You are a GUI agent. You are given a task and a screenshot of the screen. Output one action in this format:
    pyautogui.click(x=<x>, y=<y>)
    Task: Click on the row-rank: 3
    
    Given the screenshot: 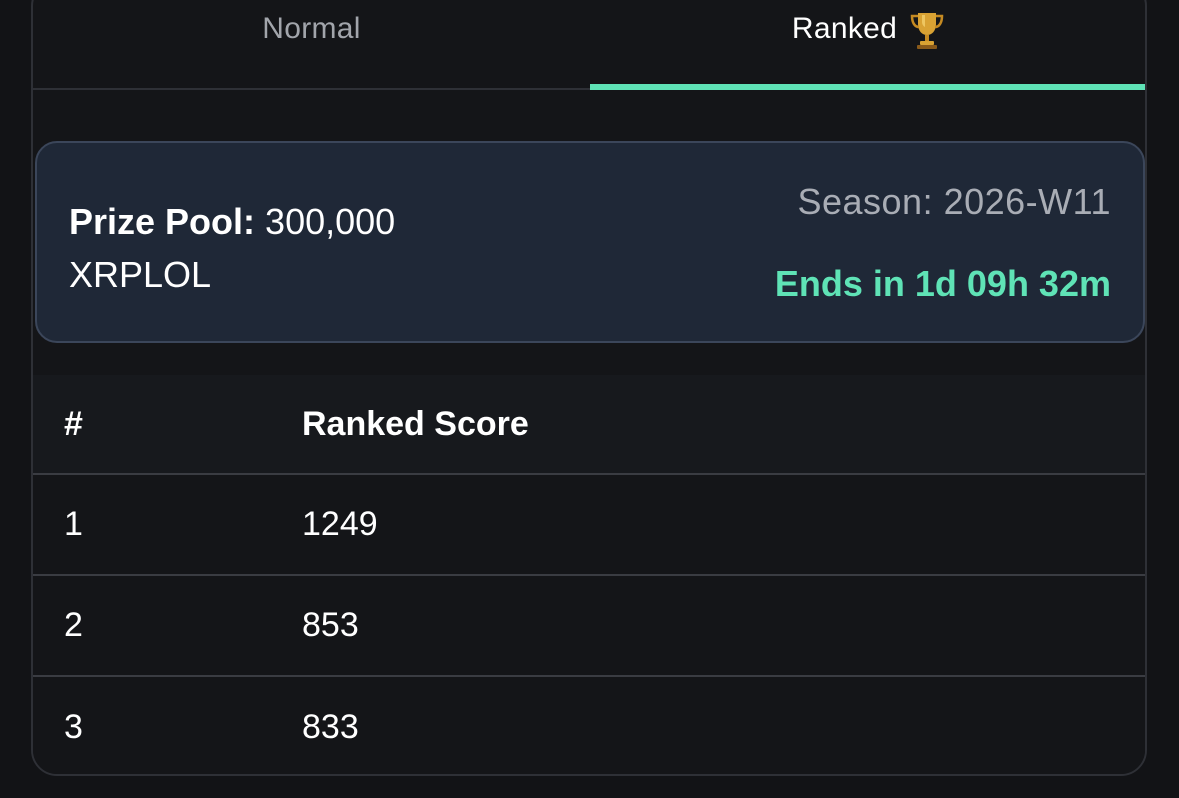 What is the action you would take?
    pyautogui.click(x=73, y=727)
    